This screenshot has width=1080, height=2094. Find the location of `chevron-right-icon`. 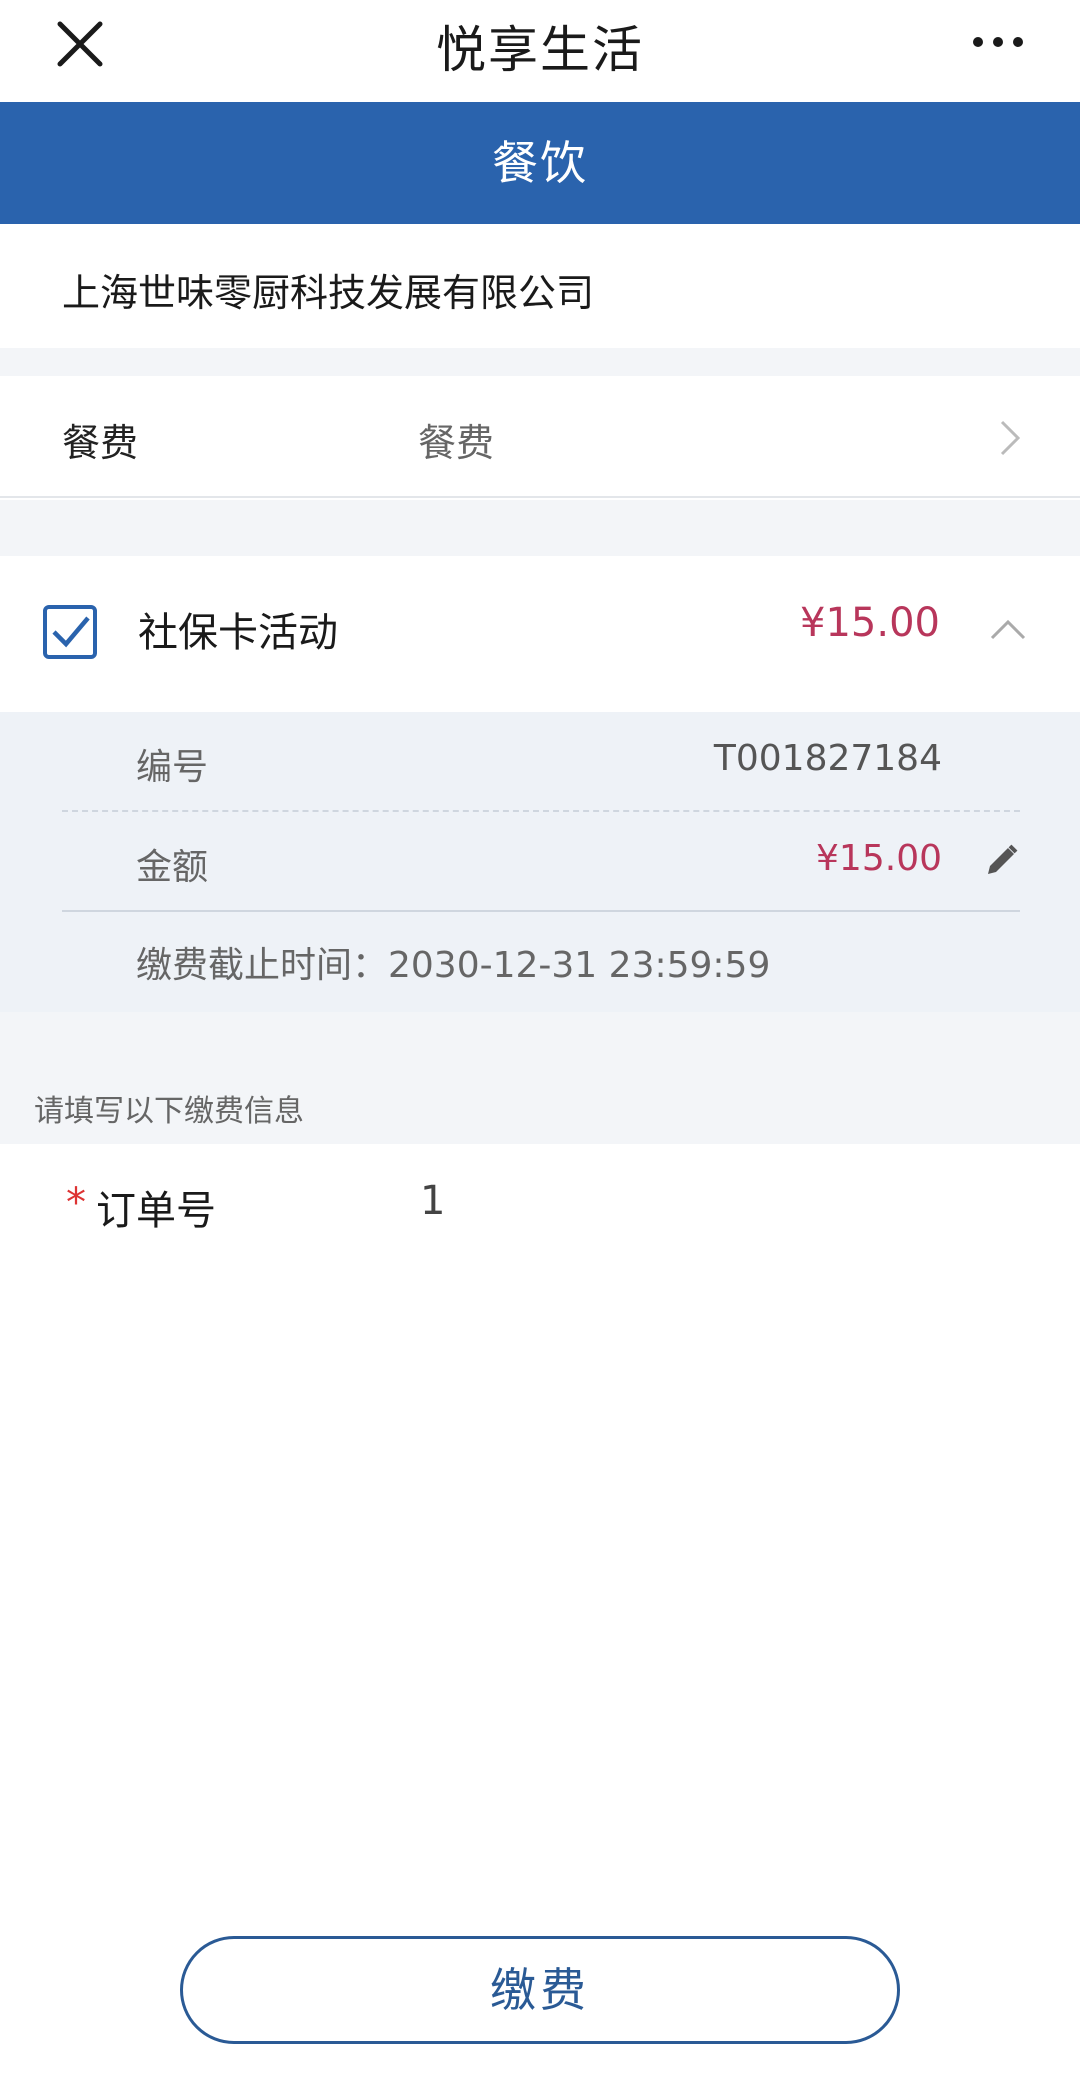

chevron-right-icon is located at coordinates (1010, 438).